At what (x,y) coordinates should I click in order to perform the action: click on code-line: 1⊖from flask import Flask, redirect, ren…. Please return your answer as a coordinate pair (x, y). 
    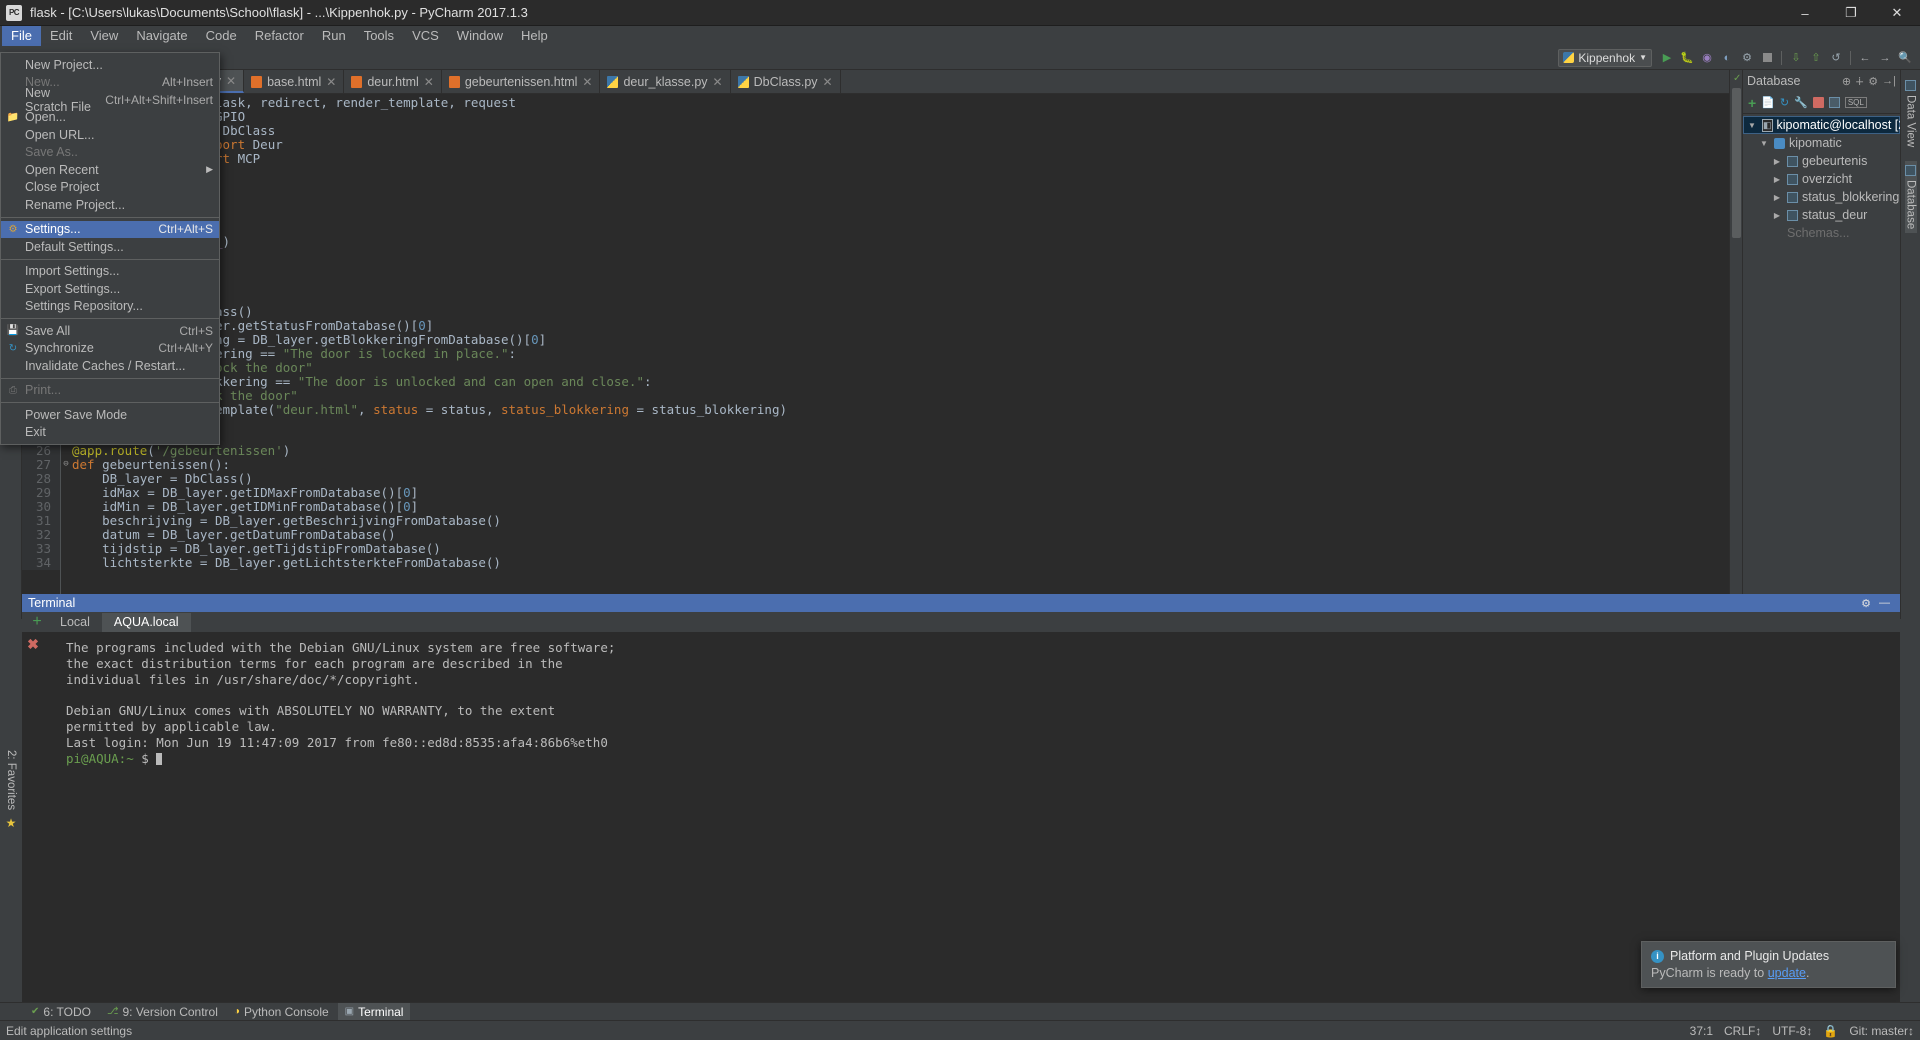
    Looking at the image, I should click on (875, 103).